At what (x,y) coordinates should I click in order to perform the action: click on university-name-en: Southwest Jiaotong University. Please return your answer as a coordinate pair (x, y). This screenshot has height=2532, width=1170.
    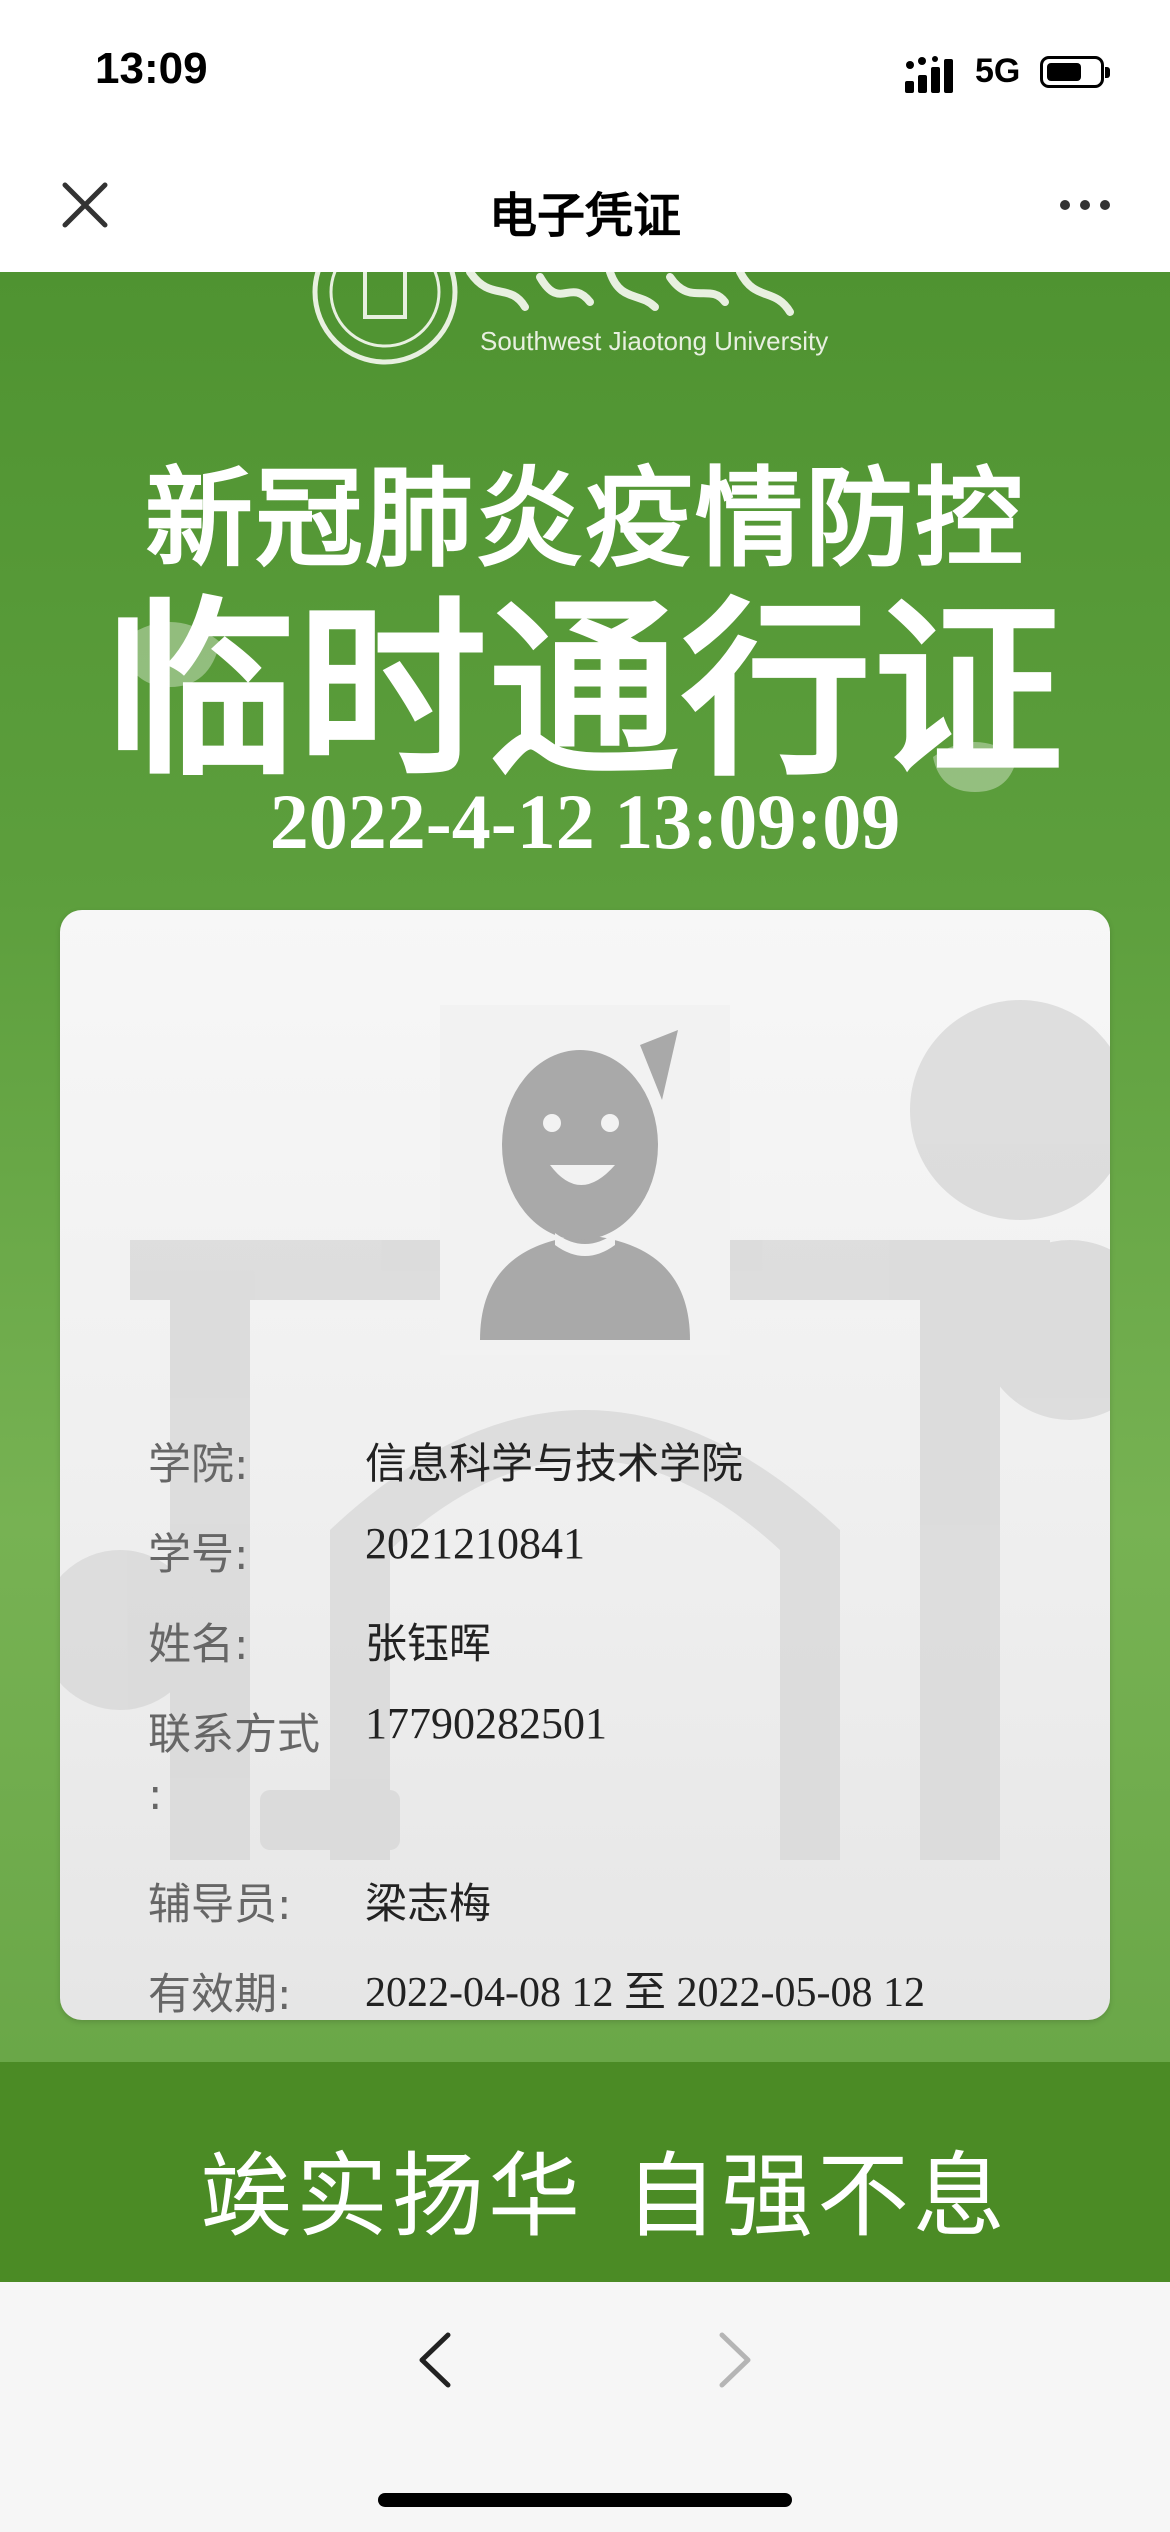
    Looking at the image, I should click on (654, 341).